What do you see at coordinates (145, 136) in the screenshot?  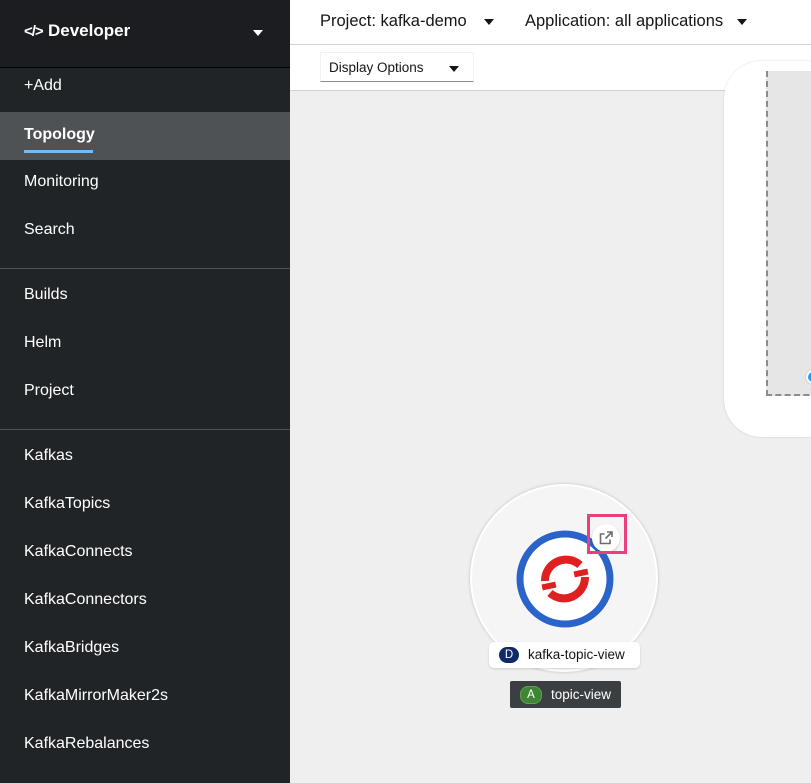 I see `nav-item-topology: Topology` at bounding box center [145, 136].